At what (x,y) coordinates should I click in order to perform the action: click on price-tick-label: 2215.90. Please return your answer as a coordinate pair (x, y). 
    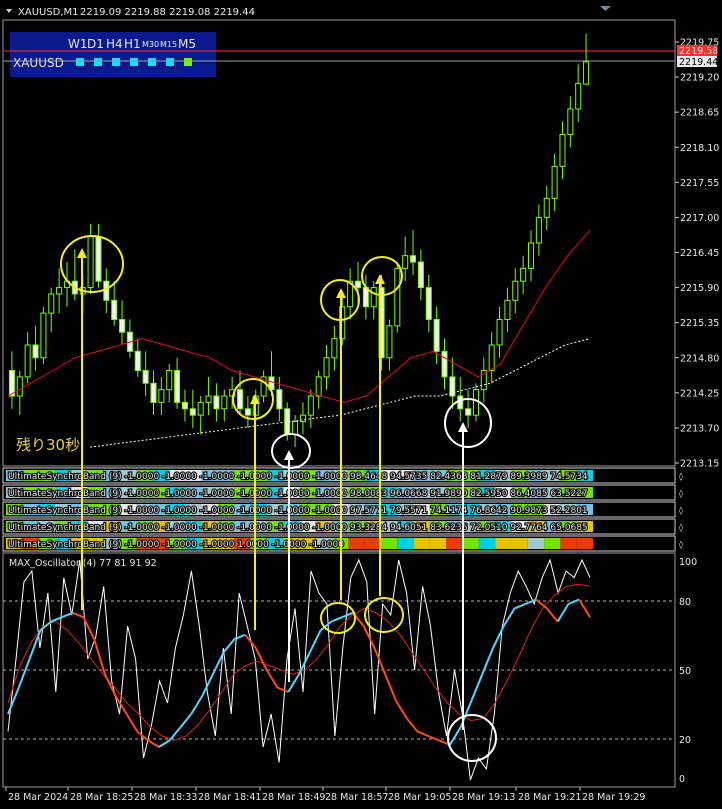
    Looking at the image, I should click on (699, 288).